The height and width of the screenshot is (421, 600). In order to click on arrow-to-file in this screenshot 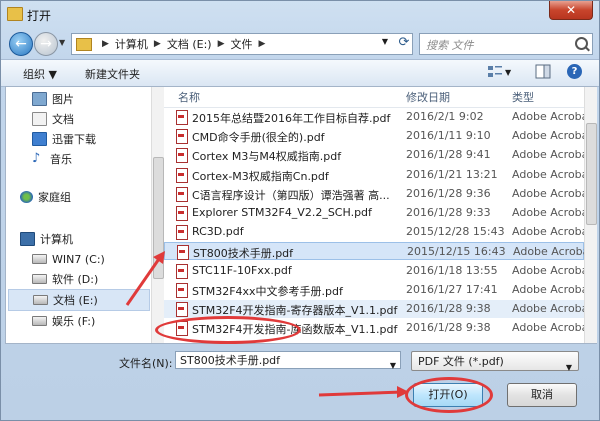, I will do `click(144, 280)`.